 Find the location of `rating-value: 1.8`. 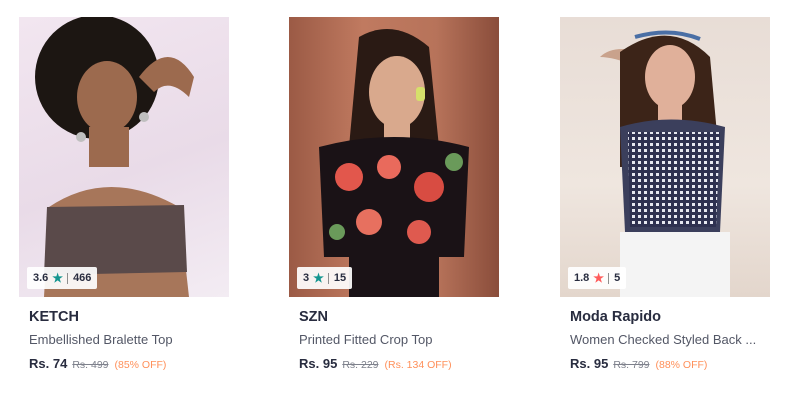

rating-value: 1.8 is located at coordinates (582, 278).